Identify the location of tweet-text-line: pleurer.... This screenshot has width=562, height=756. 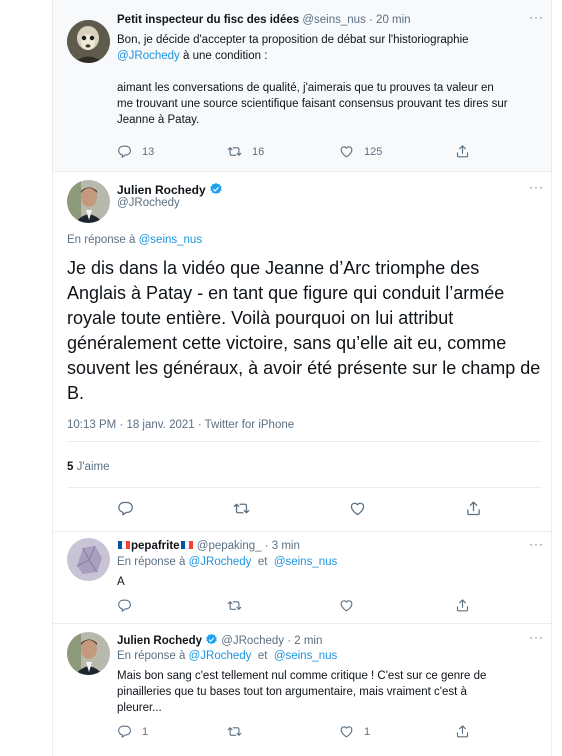
(139, 708).